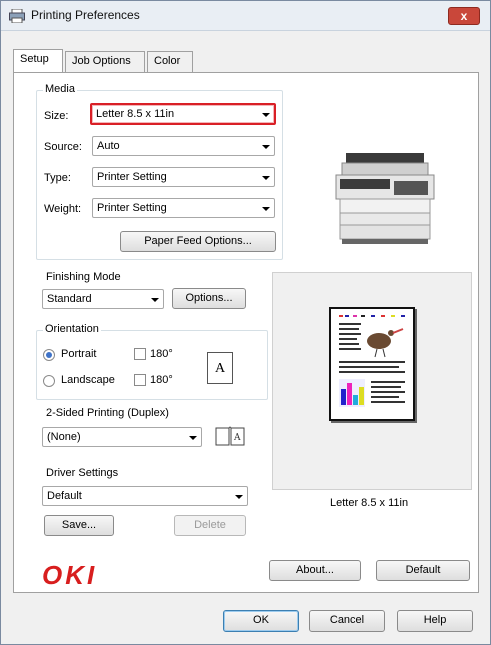  Describe the element at coordinates (132, 177) in the screenshot. I see `type-select-value: Printer Setting` at that location.